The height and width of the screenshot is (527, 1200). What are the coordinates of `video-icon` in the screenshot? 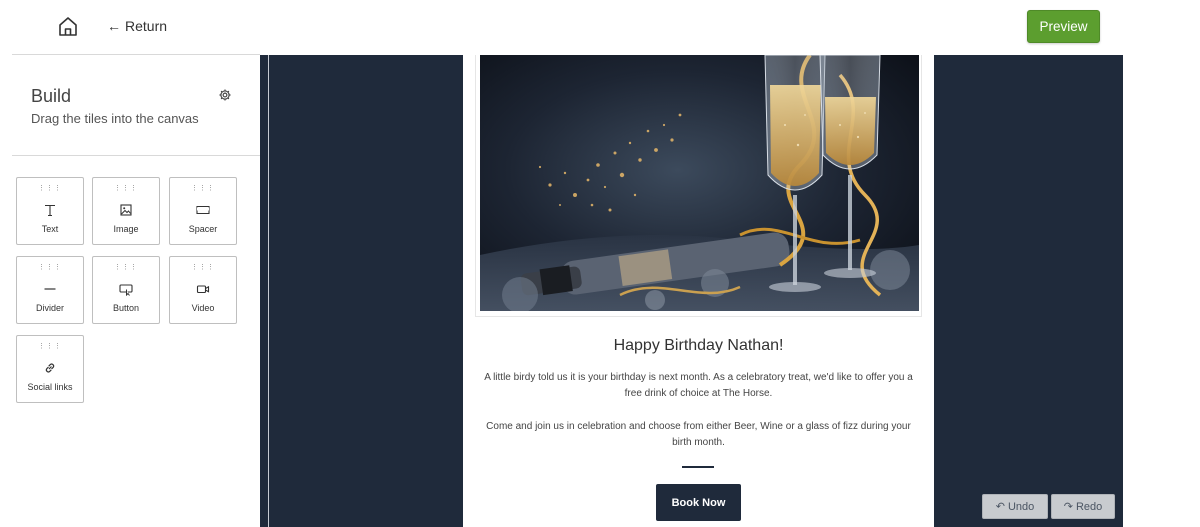 It's located at (203, 289).